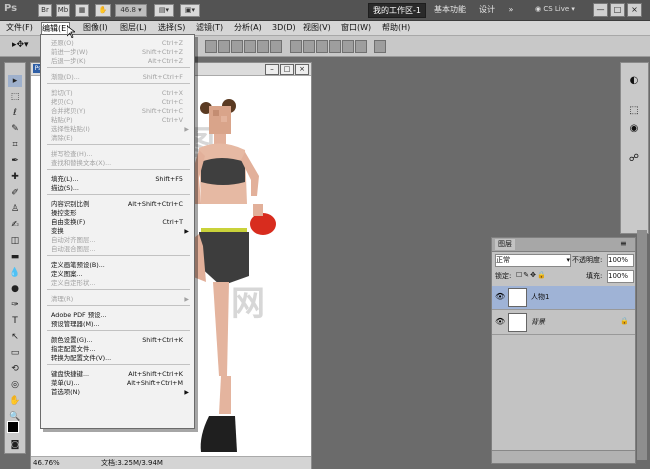 This screenshot has height=469, width=650. Describe the element at coordinates (120, 179) in the screenshot. I see `edit-menu-item: 填充(L)... Shift+F5` at that location.